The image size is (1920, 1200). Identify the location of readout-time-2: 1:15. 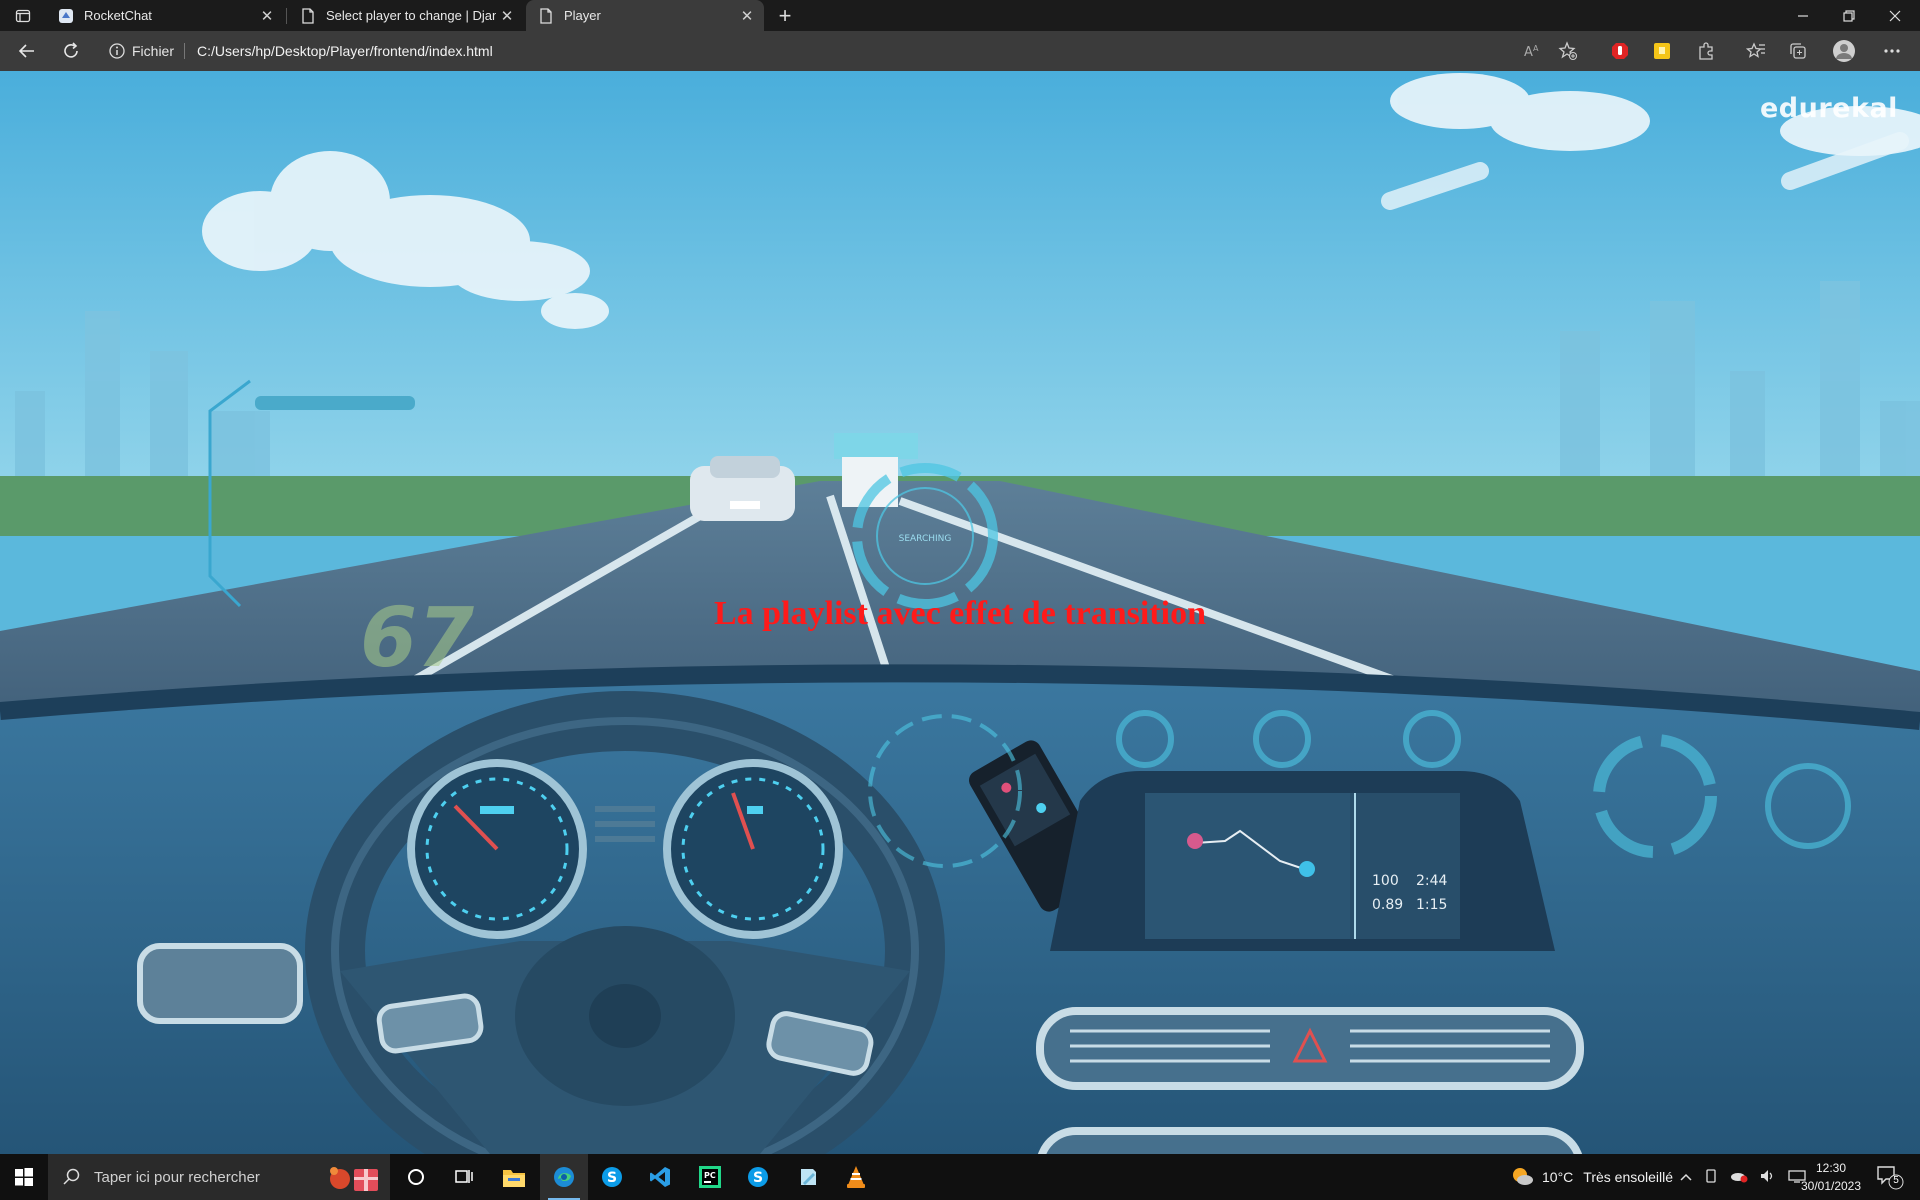
(1431, 905).